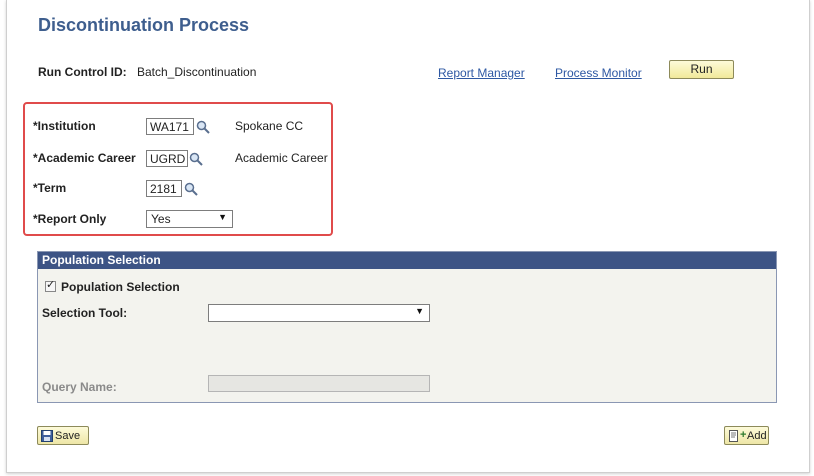 The width and height of the screenshot is (814, 476). Describe the element at coordinates (197, 72) in the screenshot. I see `run-control-value: Batch_Discontinuation` at that location.